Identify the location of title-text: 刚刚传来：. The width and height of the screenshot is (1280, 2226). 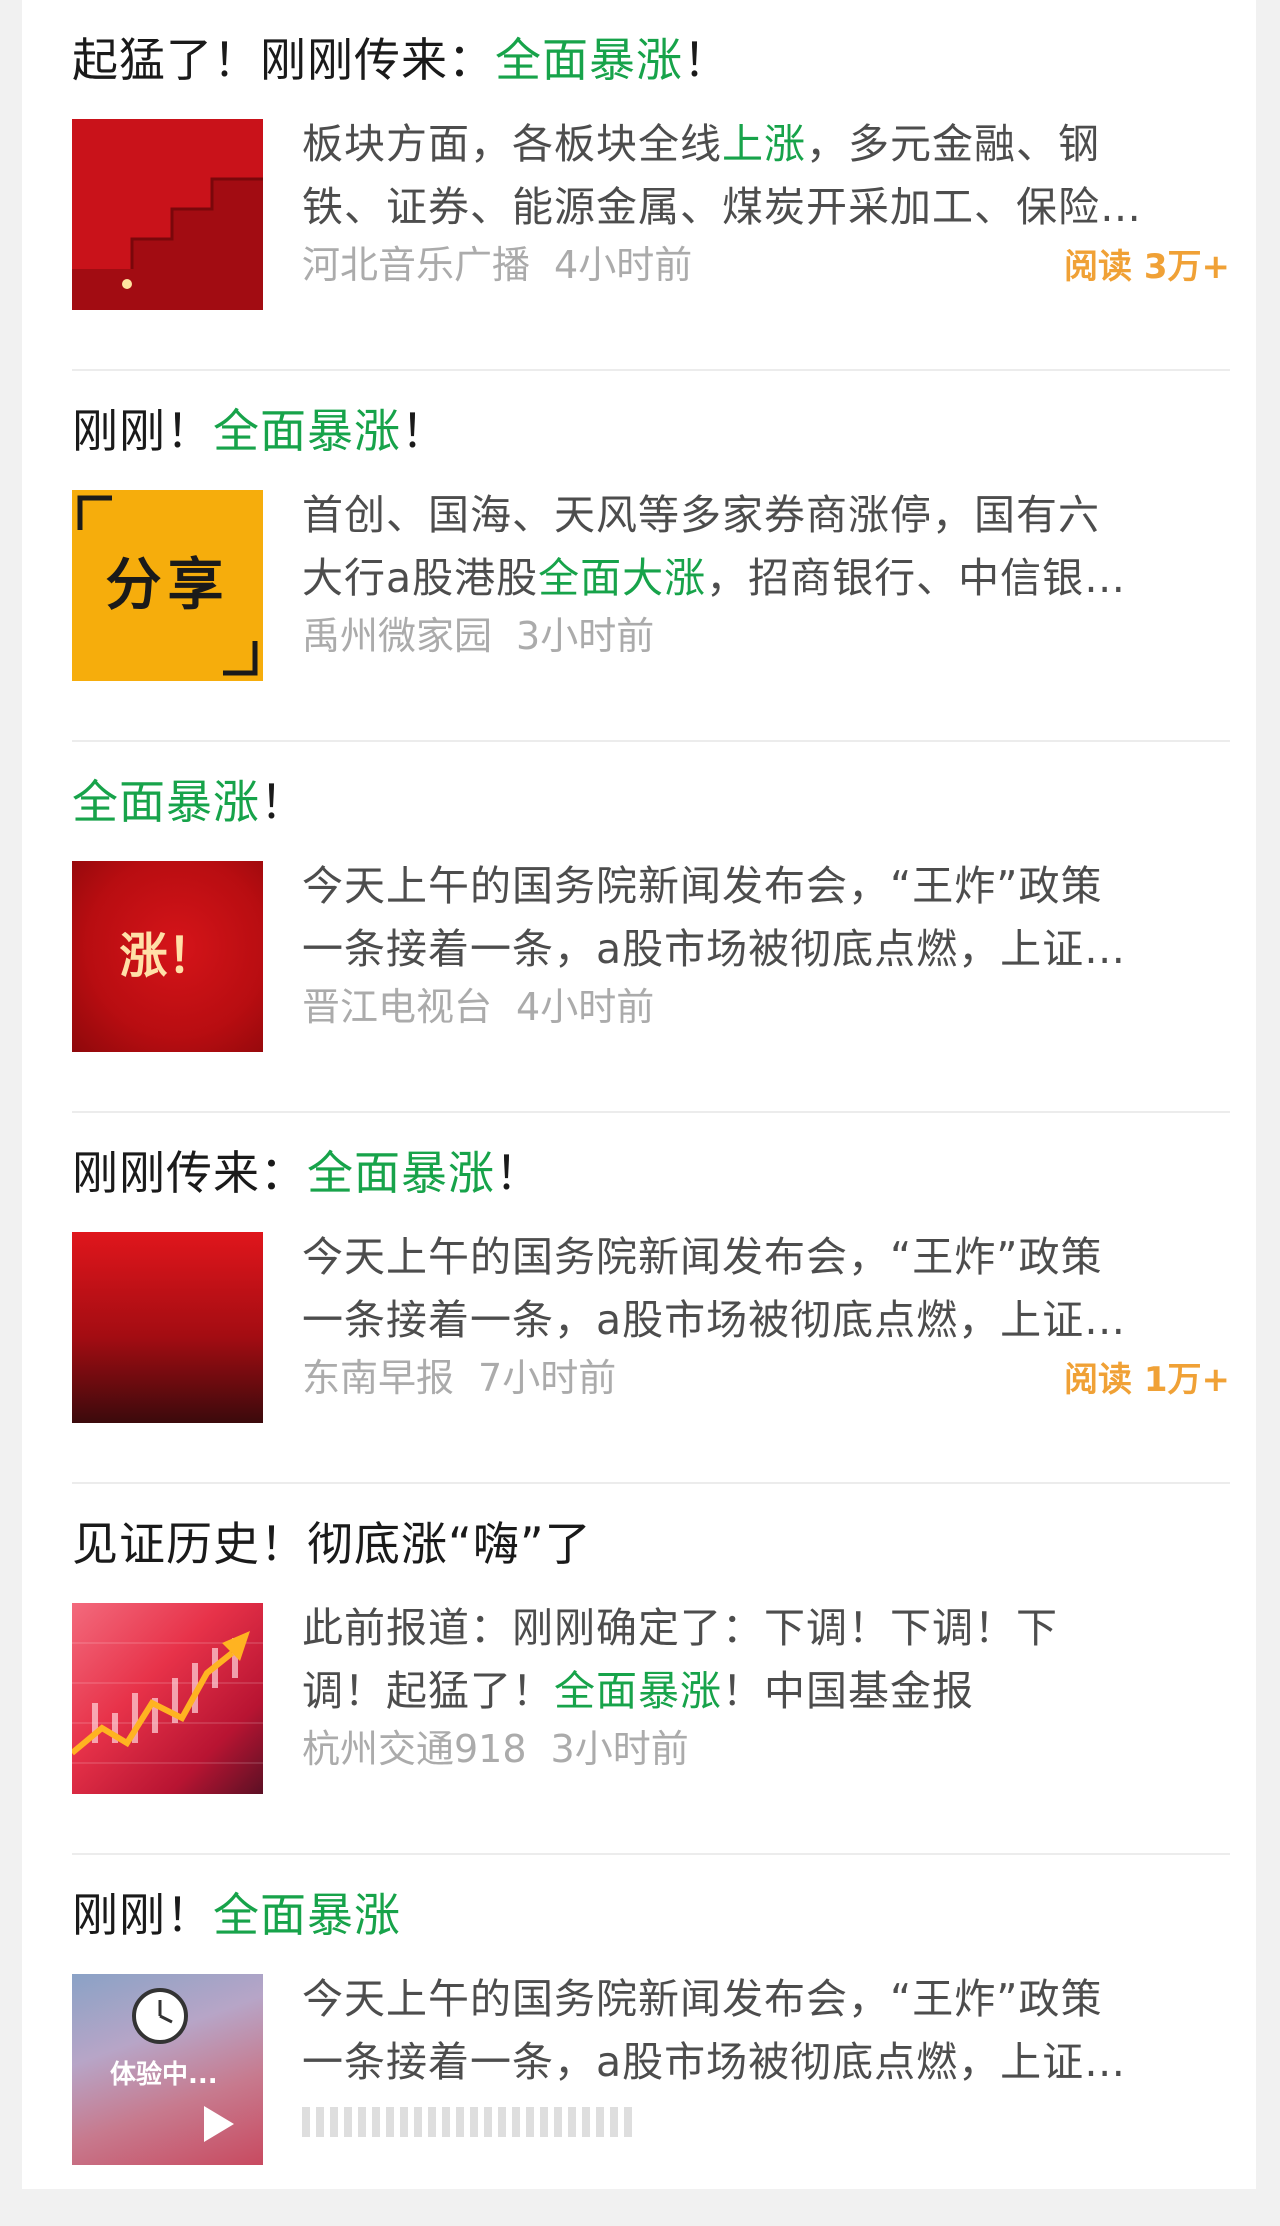
(189, 1173).